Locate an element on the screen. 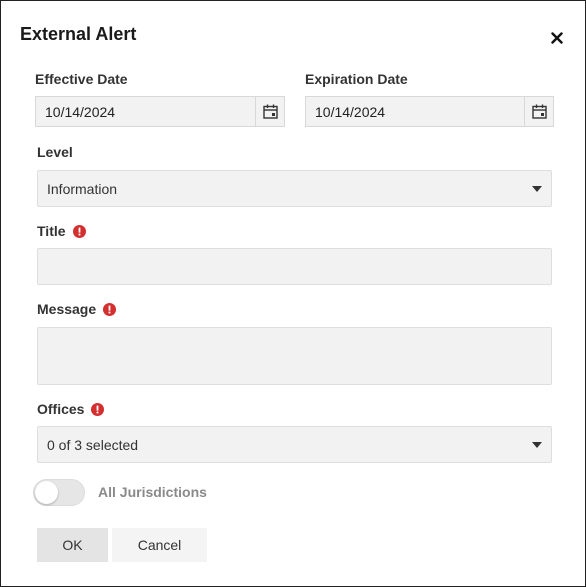 Image resolution: width=586 pixels, height=587 pixels. expiration-date-calendar-button is located at coordinates (538, 111).